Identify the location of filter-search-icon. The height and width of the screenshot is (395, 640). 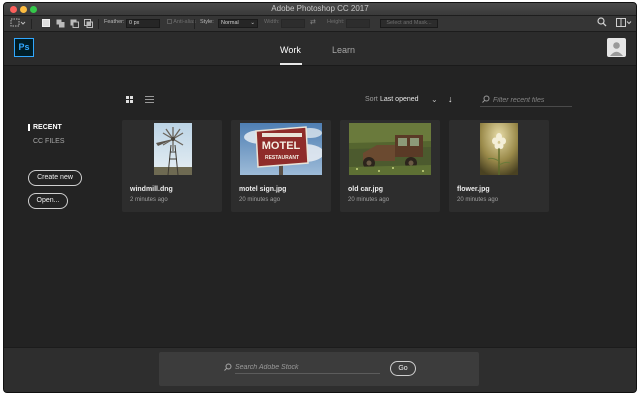
(486, 100).